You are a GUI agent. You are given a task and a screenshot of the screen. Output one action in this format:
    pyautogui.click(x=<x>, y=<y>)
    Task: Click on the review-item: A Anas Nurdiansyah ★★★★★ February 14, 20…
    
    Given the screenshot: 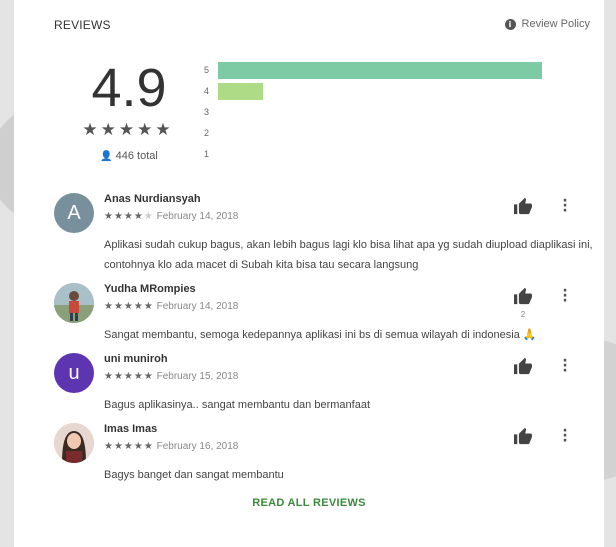 What is the action you would take?
    pyautogui.click(x=329, y=234)
    